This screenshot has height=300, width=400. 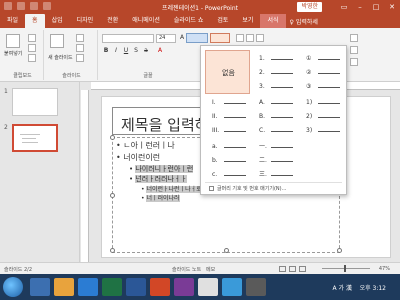 What do you see at coordinates (282, 269) in the screenshot?
I see `normal-view-icon` at bounding box center [282, 269].